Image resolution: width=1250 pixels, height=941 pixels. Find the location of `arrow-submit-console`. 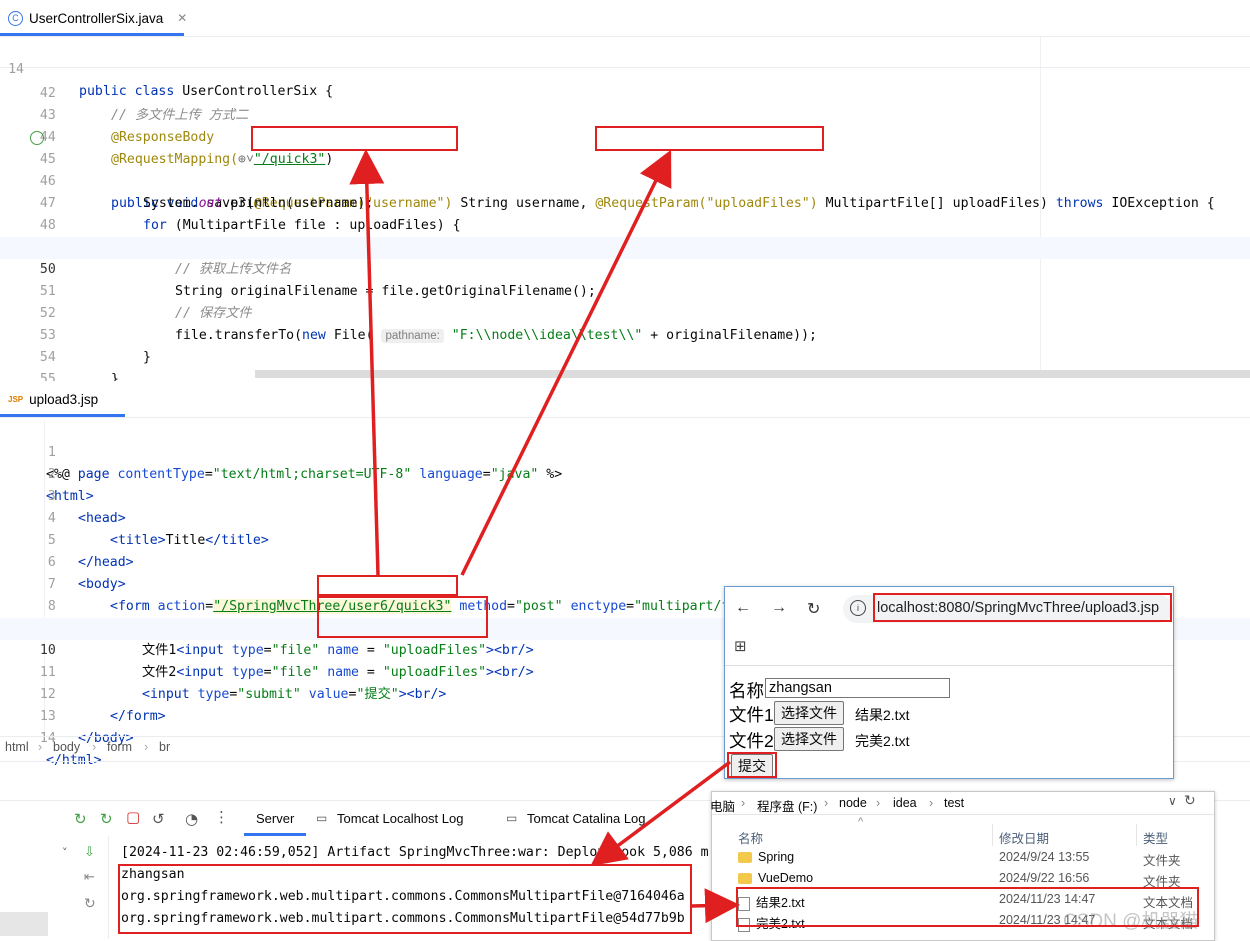

arrow-submit-console is located at coordinates (661, 813).